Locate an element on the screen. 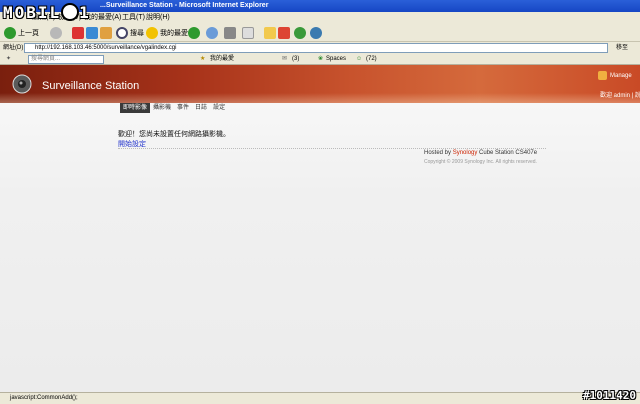  stop-button is located at coordinates (79, 33).